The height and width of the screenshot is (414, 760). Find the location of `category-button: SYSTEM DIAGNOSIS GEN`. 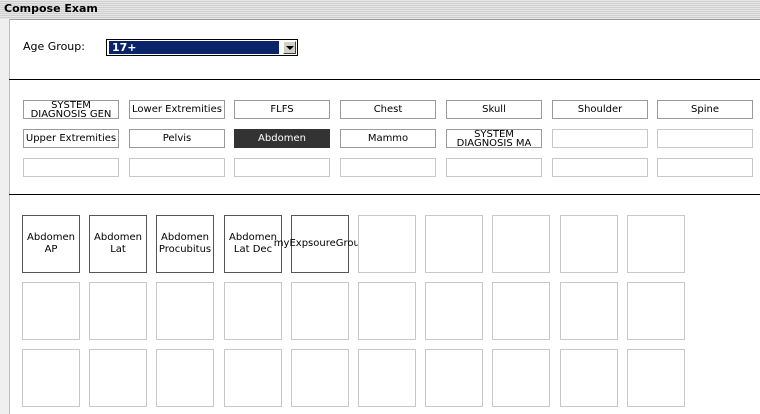

category-button: SYSTEM DIAGNOSIS GEN is located at coordinates (71, 109).